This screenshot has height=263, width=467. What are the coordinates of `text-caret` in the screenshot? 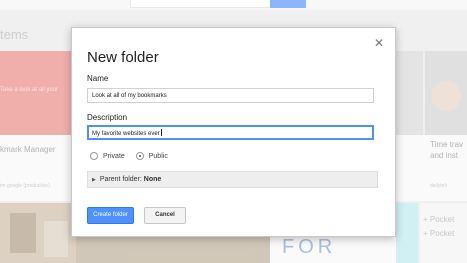 It's located at (161, 132).